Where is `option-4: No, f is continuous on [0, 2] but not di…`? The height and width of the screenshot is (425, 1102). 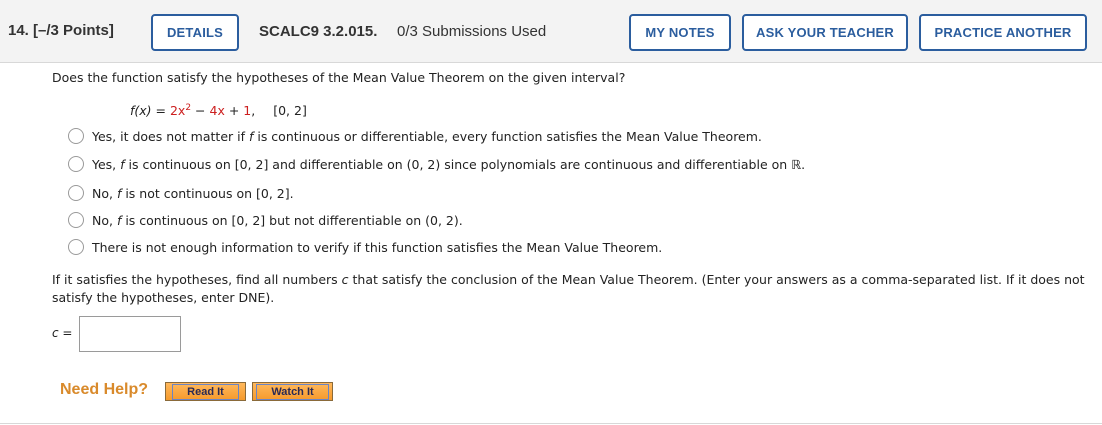 option-4: No, f is continuous on [0, 2] but not di… is located at coordinates (265, 220).